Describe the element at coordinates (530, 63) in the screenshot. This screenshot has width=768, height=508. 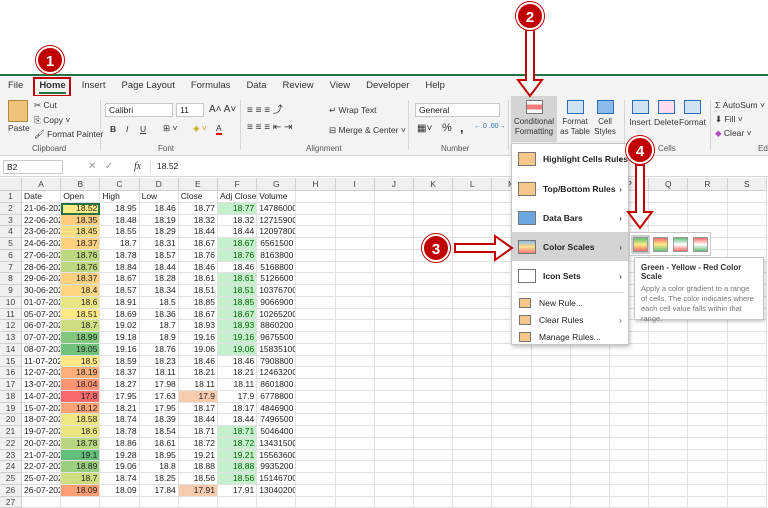
I see `arrow-2-icon` at that location.